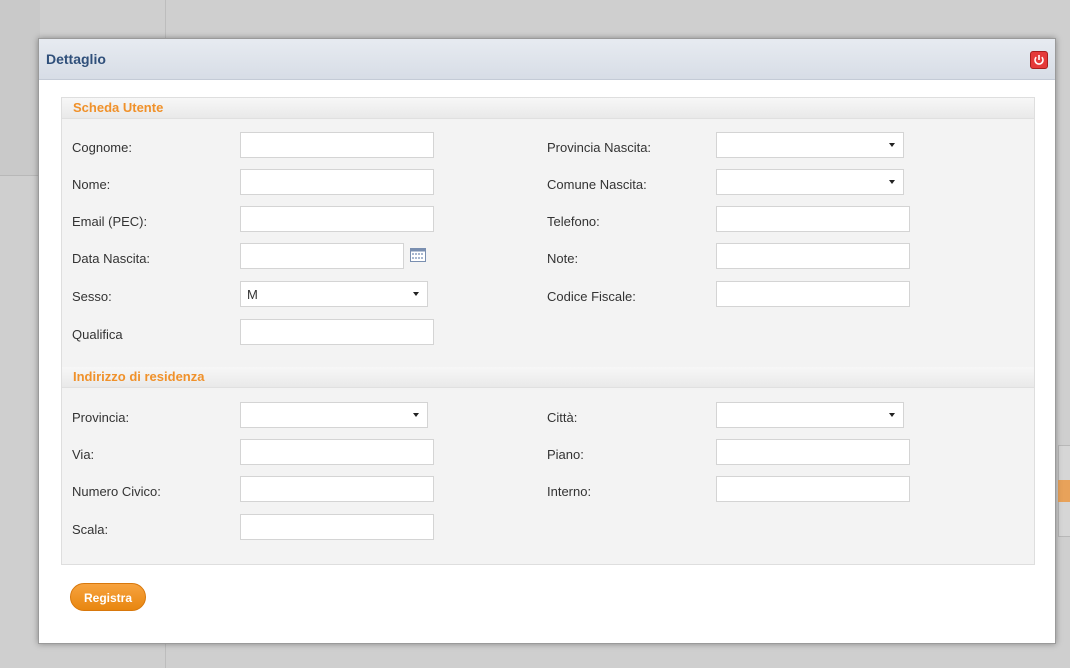 Image resolution: width=1070 pixels, height=668 pixels. Describe the element at coordinates (83, 454) in the screenshot. I see `via-label: Via:` at that location.